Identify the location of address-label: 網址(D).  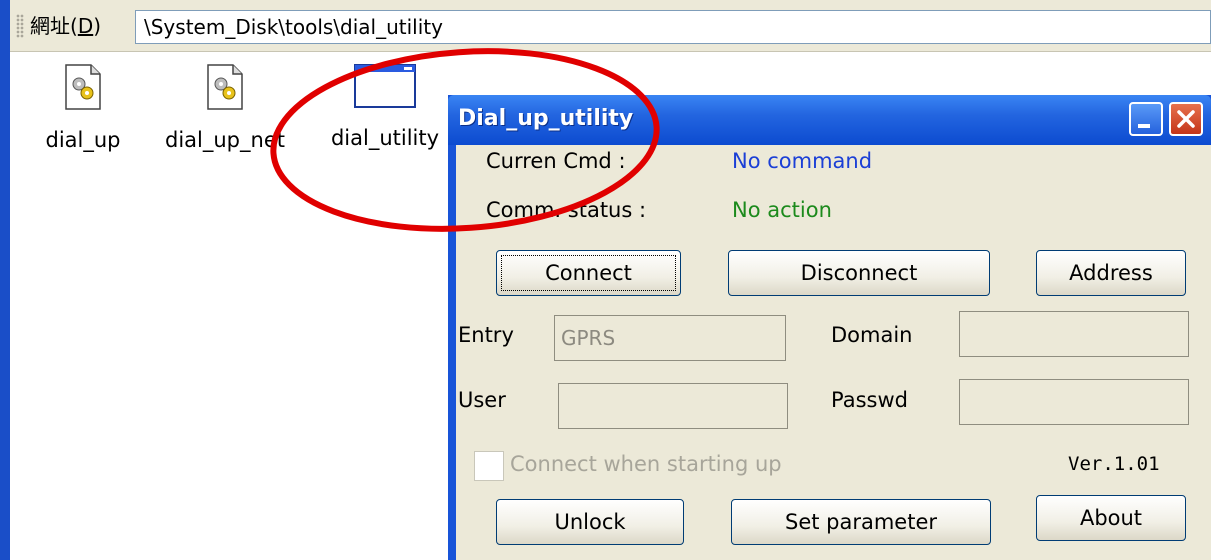
(66, 26).